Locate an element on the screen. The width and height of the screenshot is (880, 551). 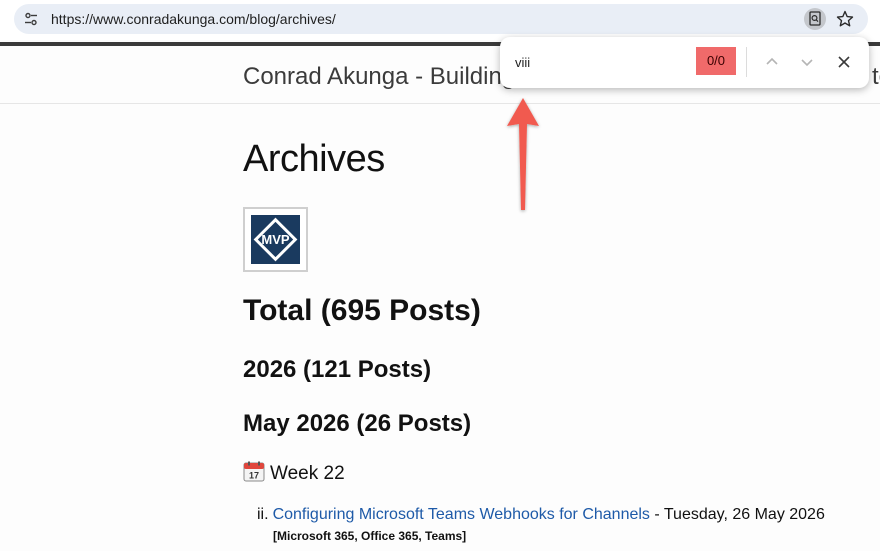
chevron-up-icon is located at coordinates (772, 62).